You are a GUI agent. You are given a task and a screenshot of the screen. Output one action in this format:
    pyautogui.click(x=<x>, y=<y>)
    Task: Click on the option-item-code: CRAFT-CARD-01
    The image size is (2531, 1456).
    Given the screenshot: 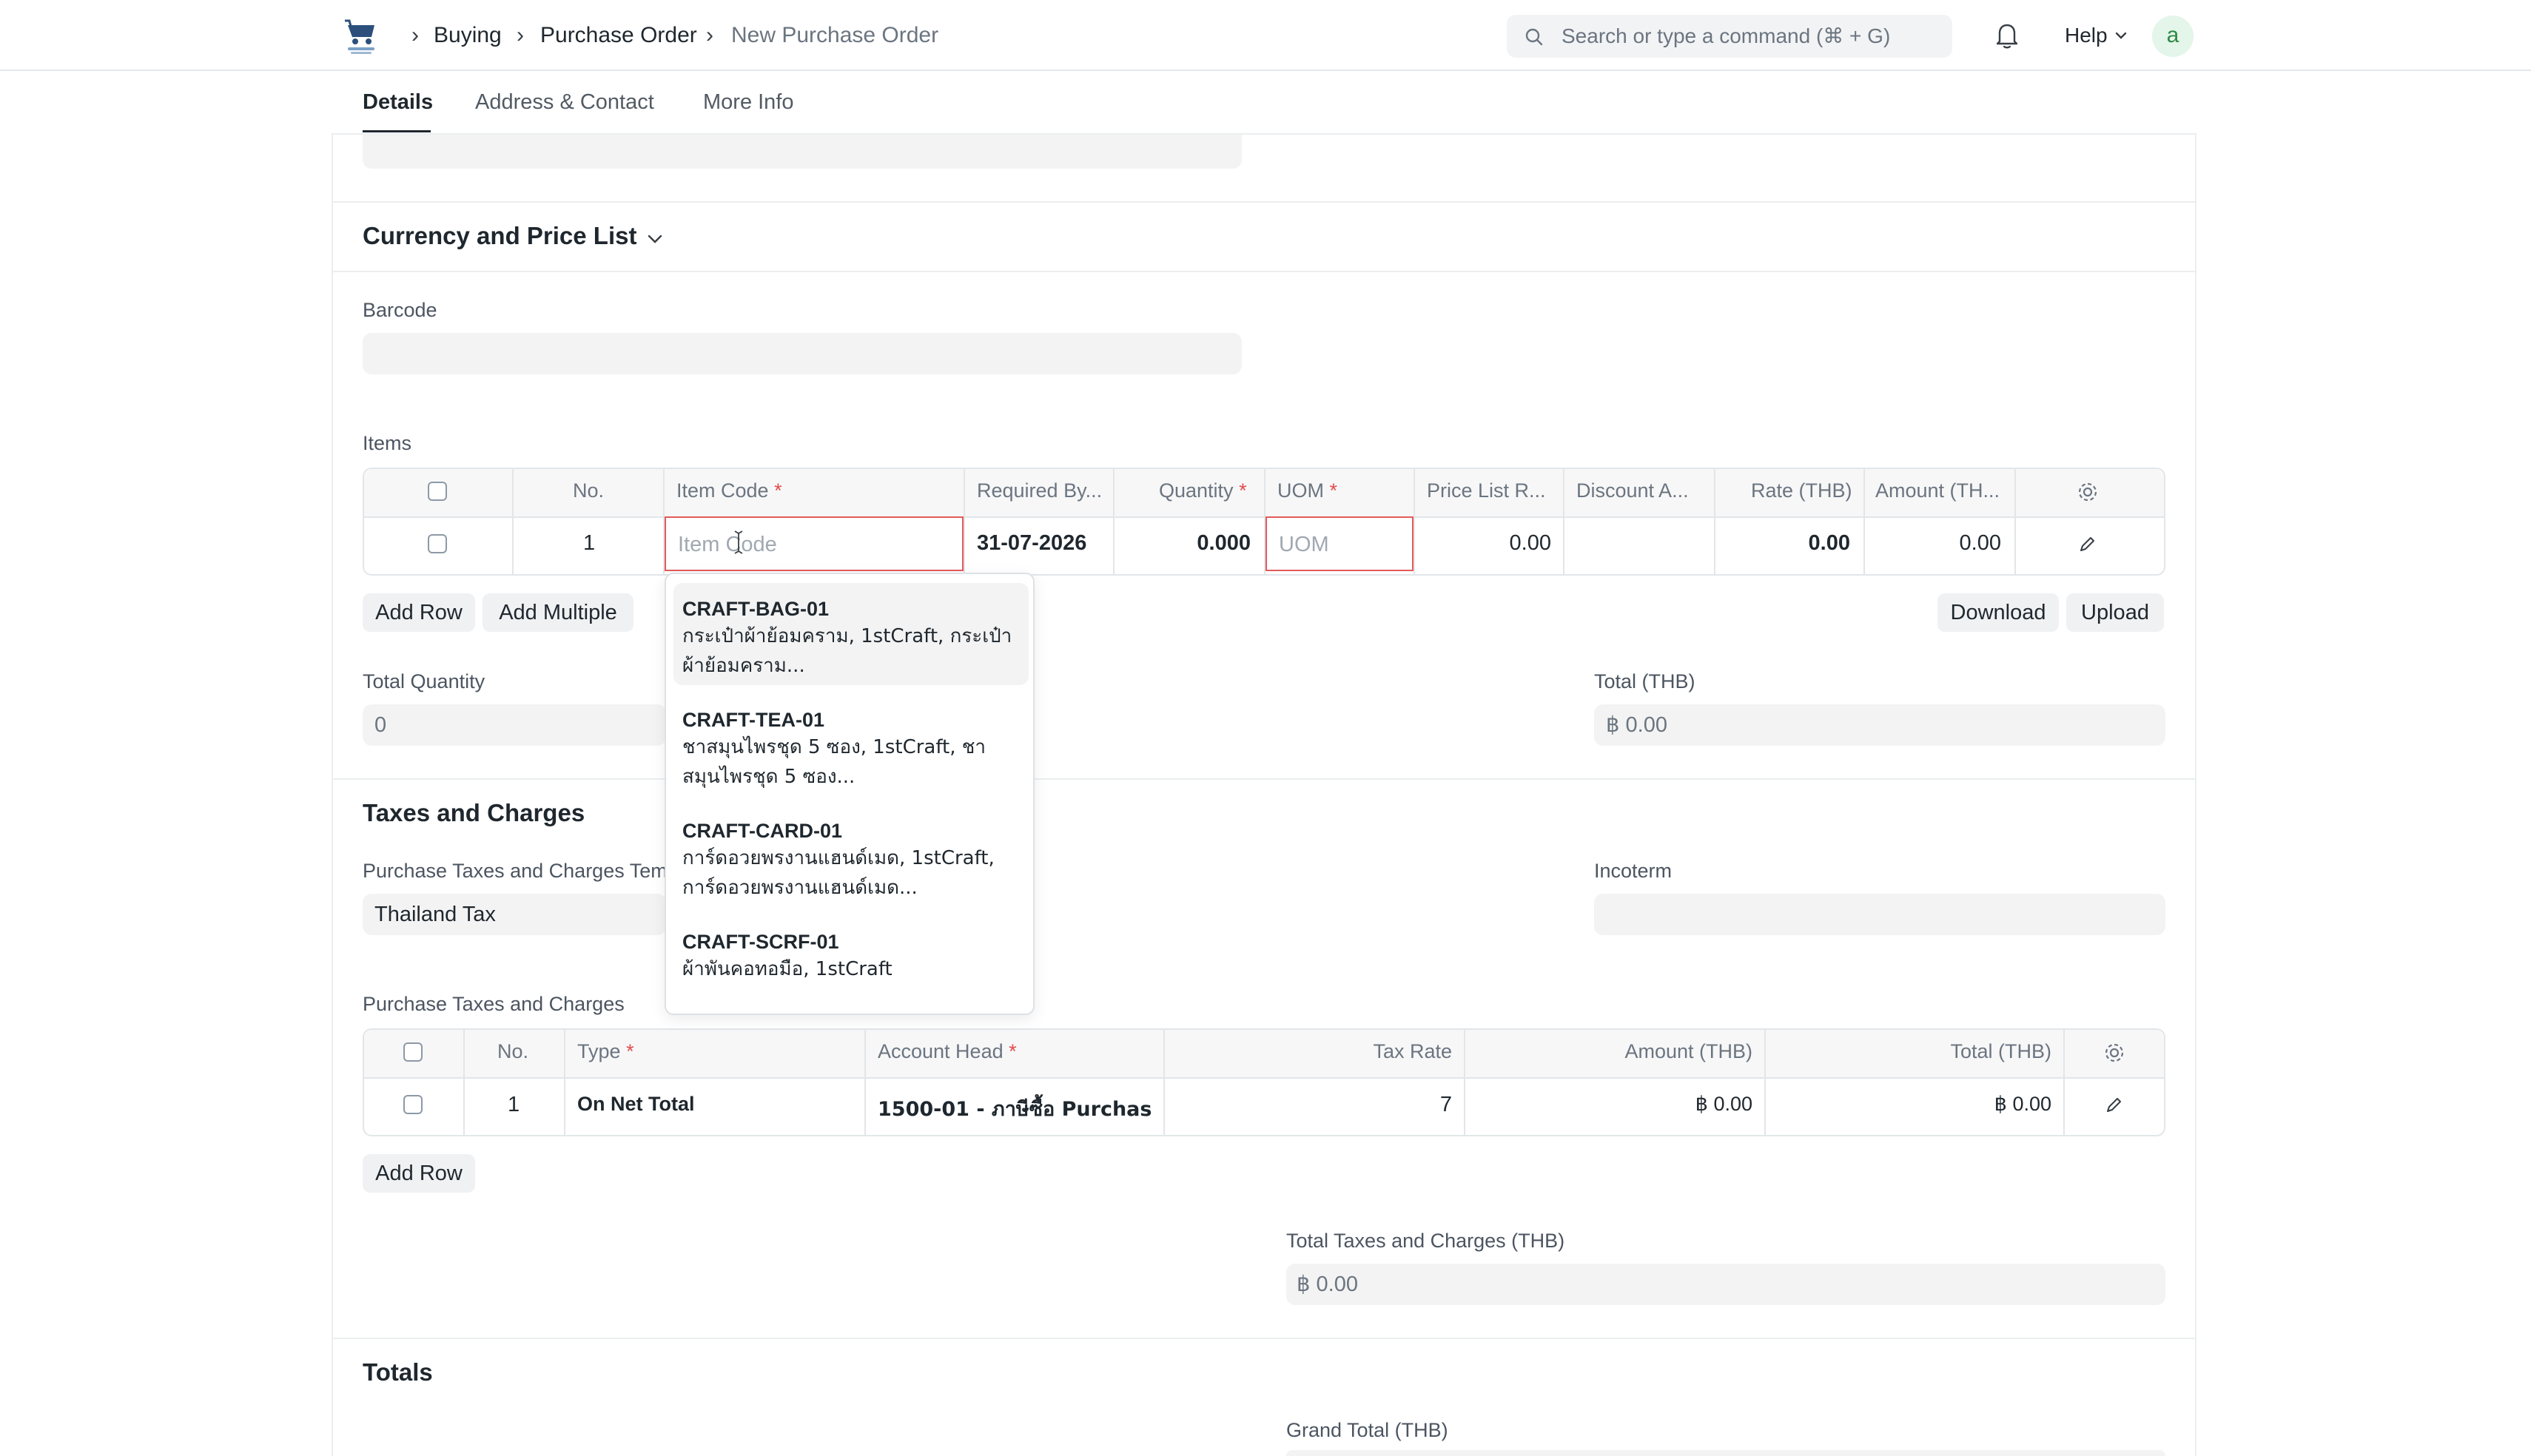 What is the action you would take?
    pyautogui.click(x=762, y=831)
    